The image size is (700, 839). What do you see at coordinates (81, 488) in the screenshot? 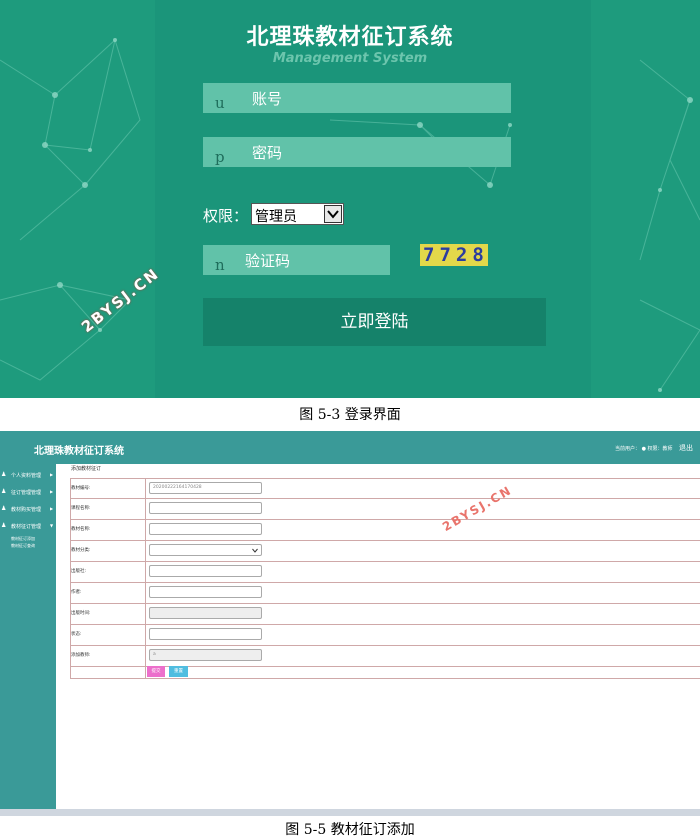
I see `field-label: 教材编号:` at bounding box center [81, 488].